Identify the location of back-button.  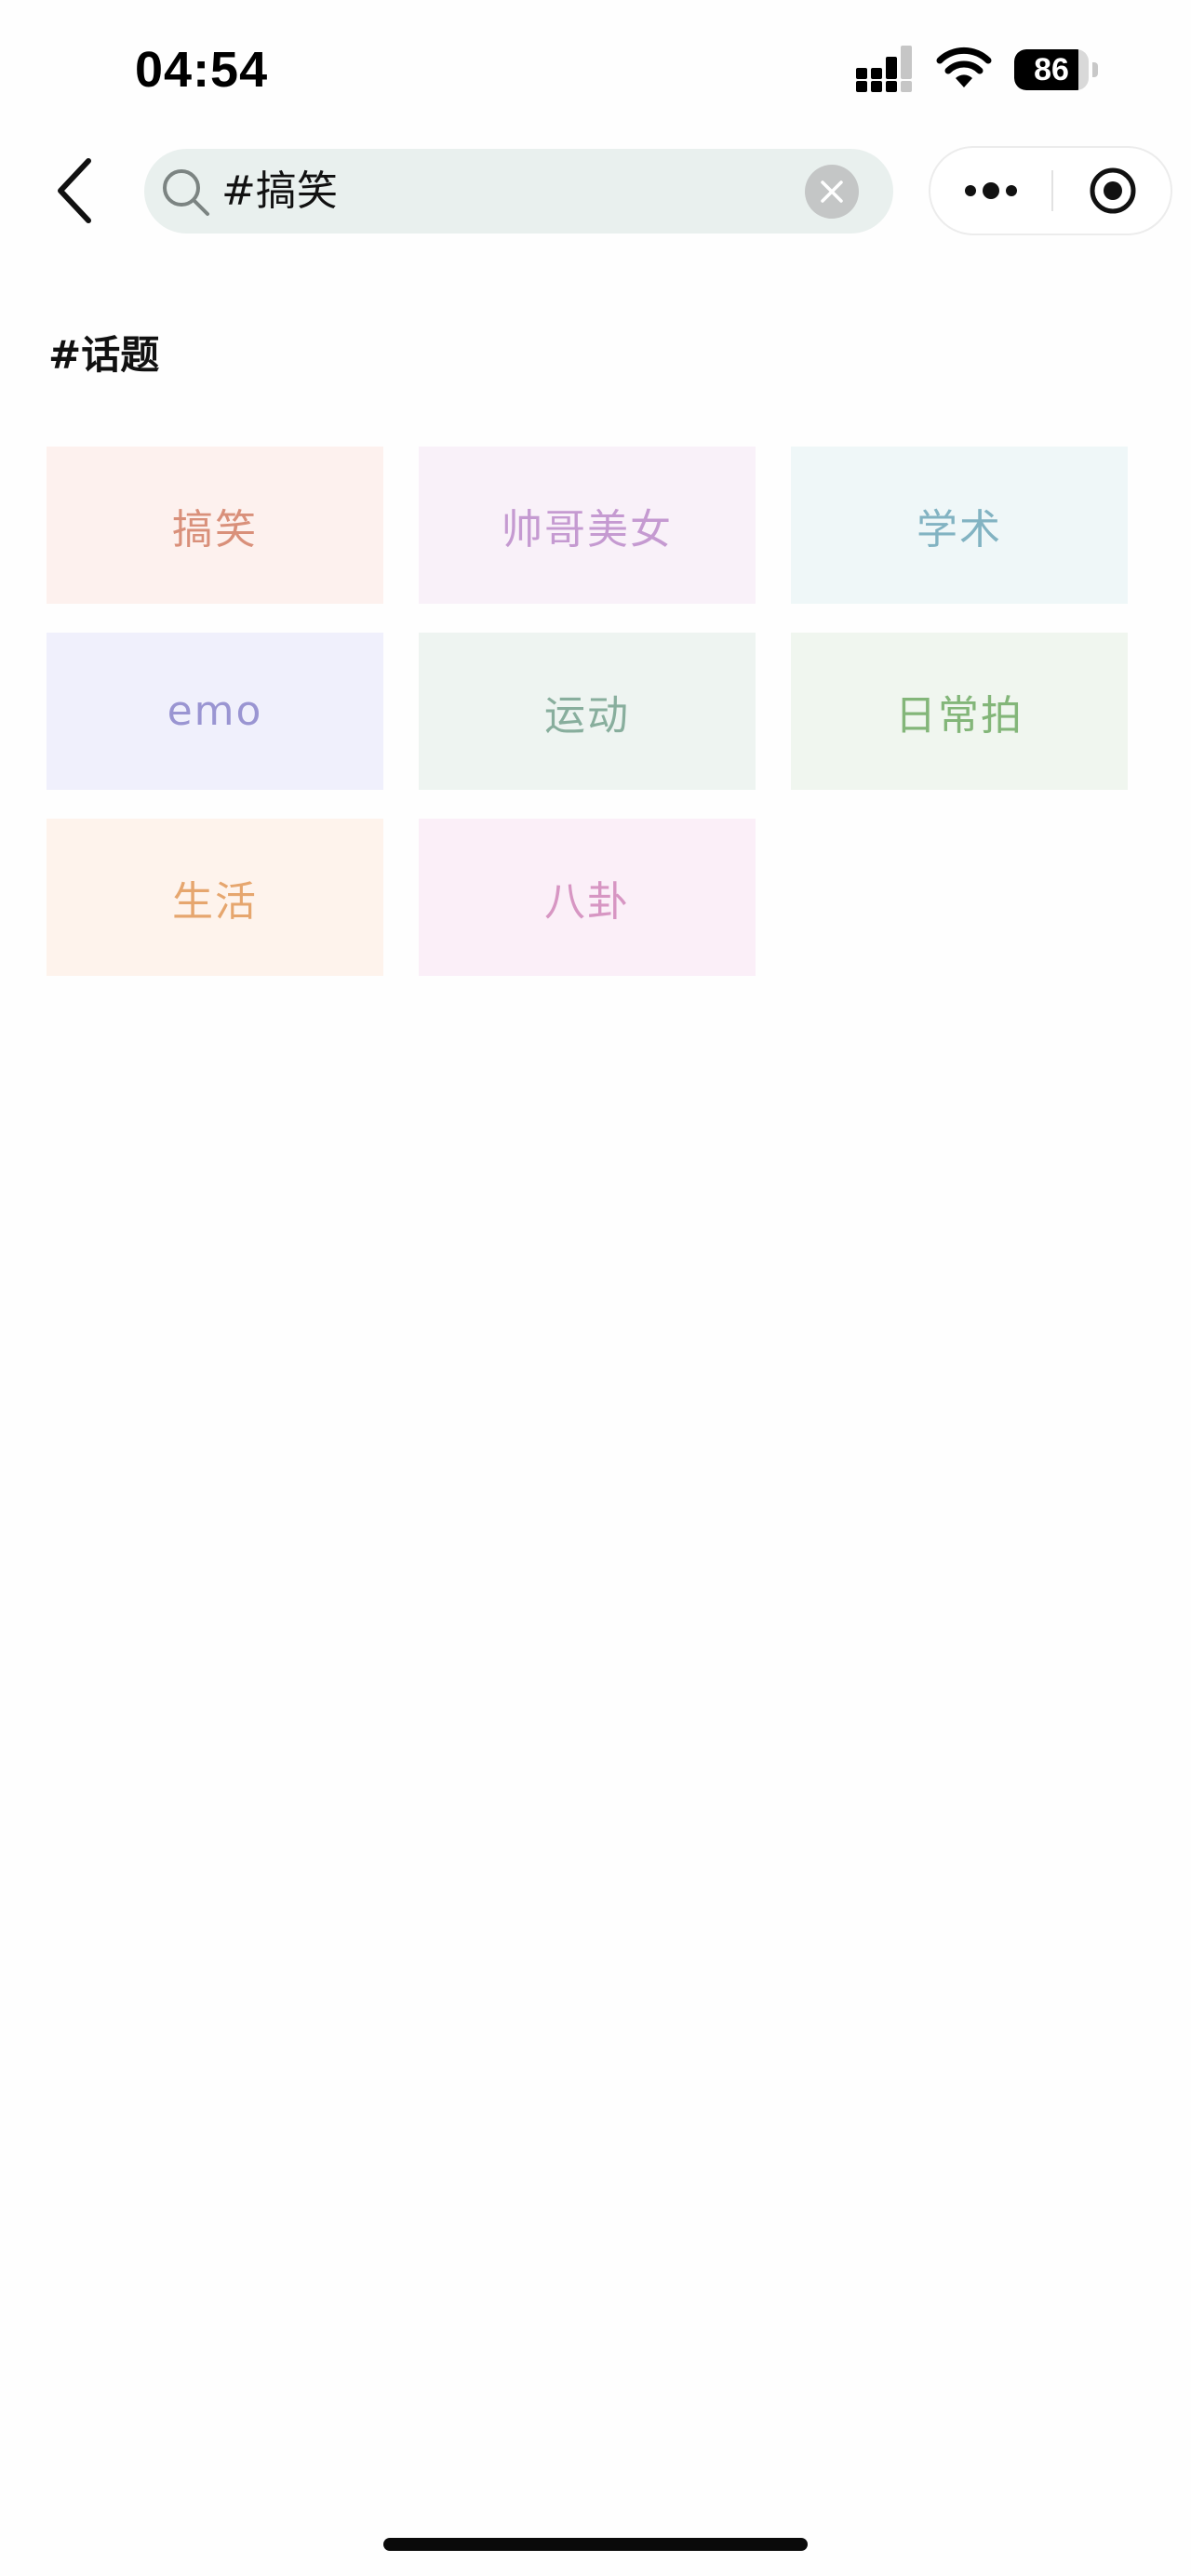
(74, 191).